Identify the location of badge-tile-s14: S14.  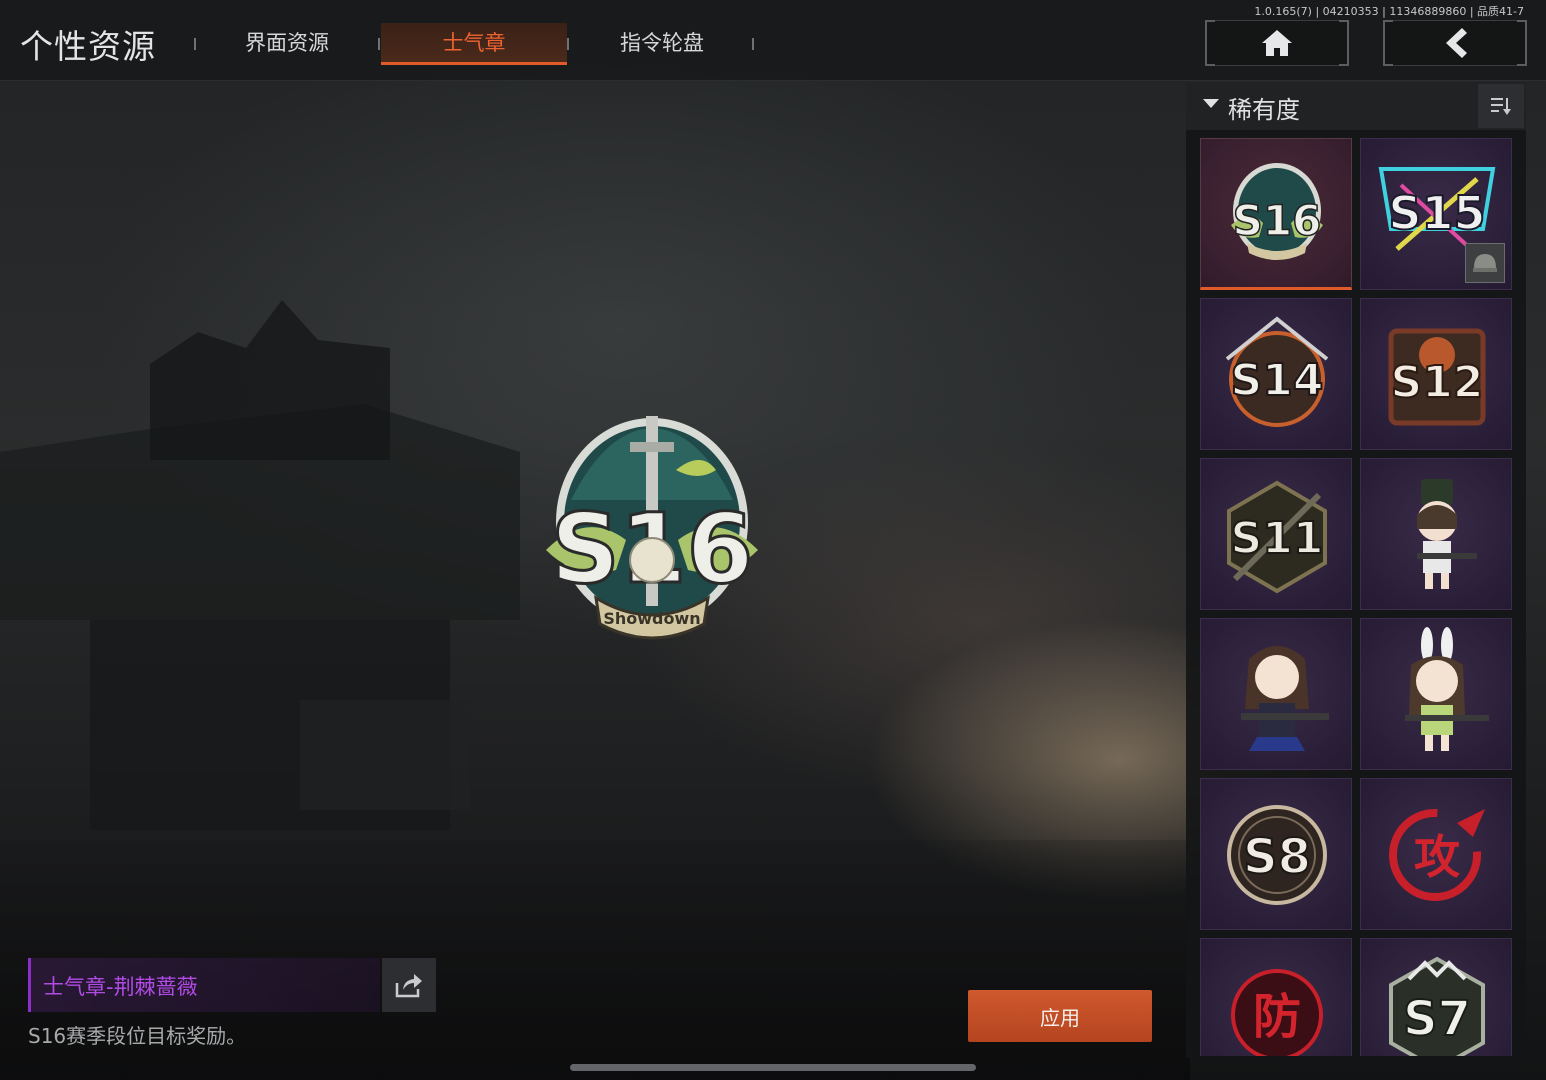
(1276, 374).